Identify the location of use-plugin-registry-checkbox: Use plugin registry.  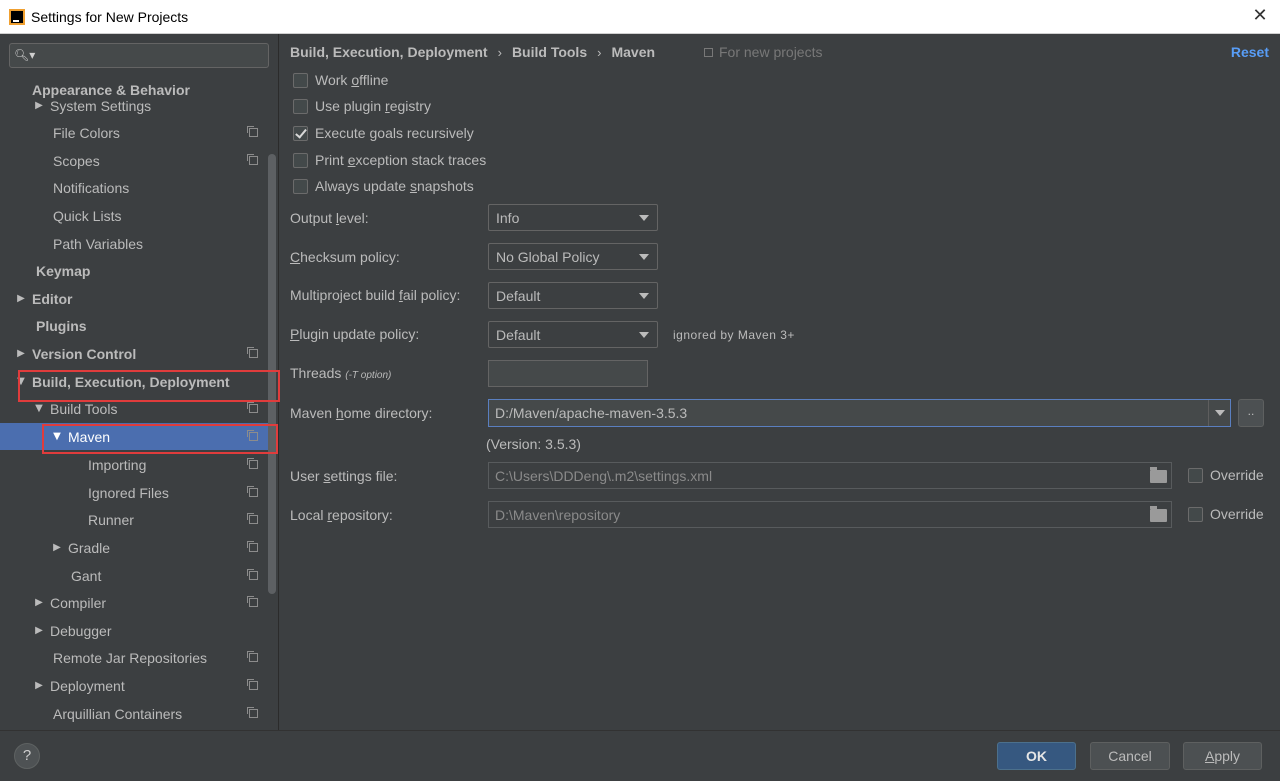
(362, 106).